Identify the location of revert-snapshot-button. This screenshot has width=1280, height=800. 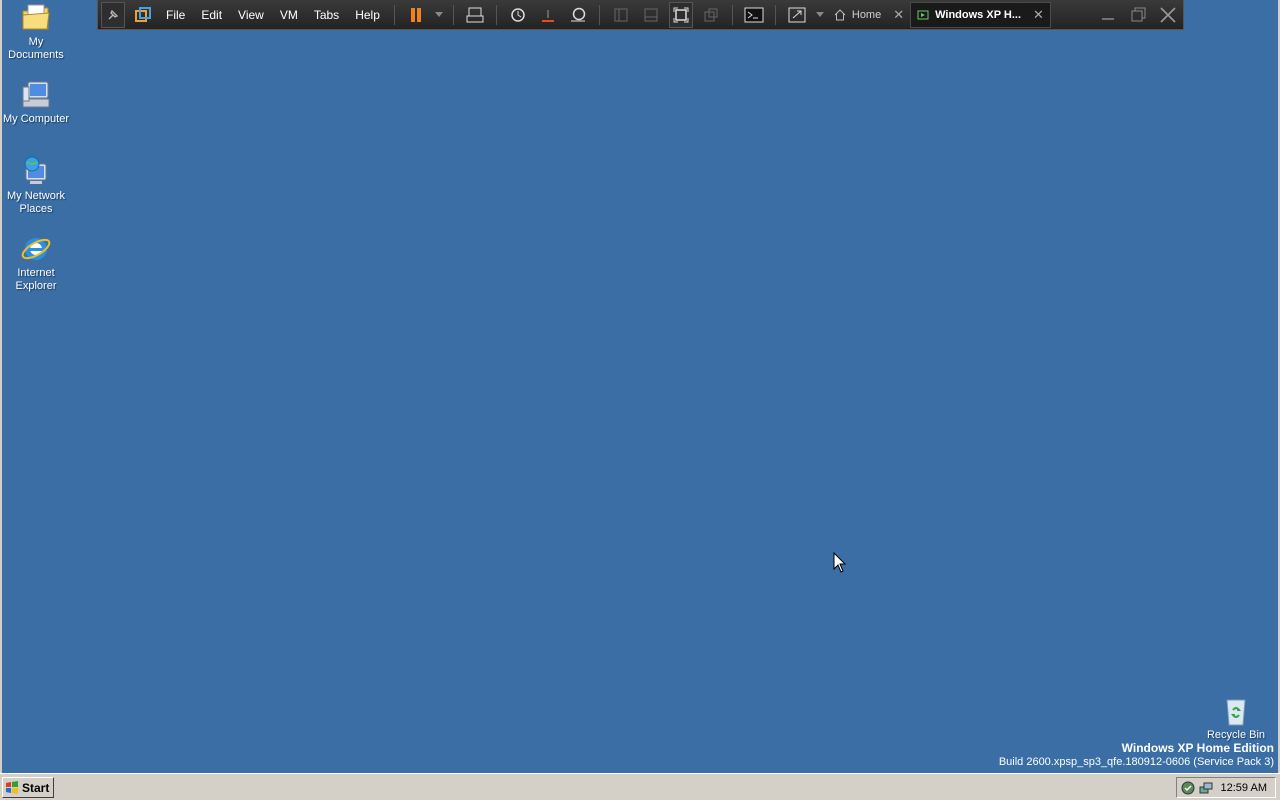
(548, 15).